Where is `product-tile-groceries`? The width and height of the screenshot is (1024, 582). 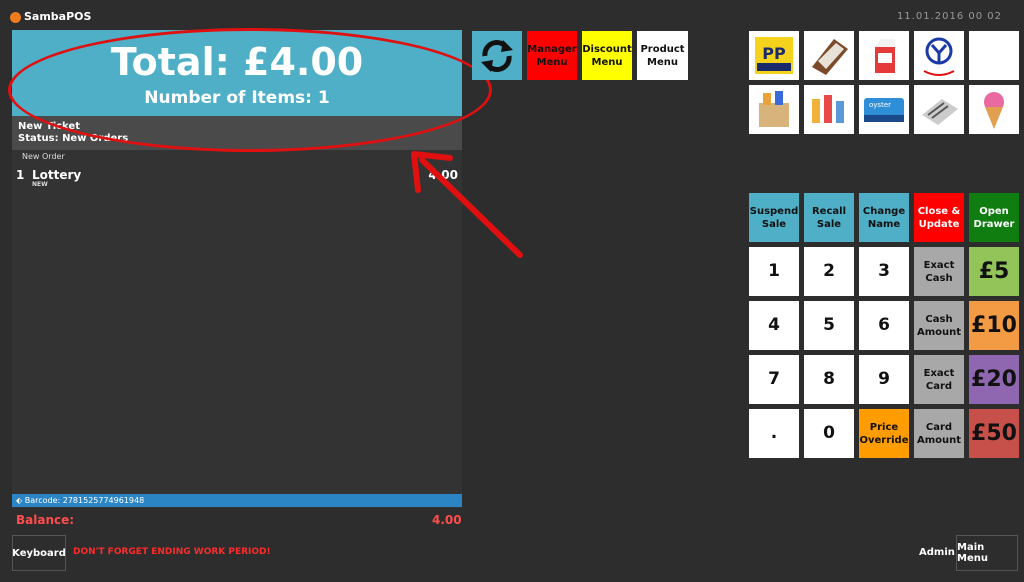
product-tile-groceries is located at coordinates (774, 109).